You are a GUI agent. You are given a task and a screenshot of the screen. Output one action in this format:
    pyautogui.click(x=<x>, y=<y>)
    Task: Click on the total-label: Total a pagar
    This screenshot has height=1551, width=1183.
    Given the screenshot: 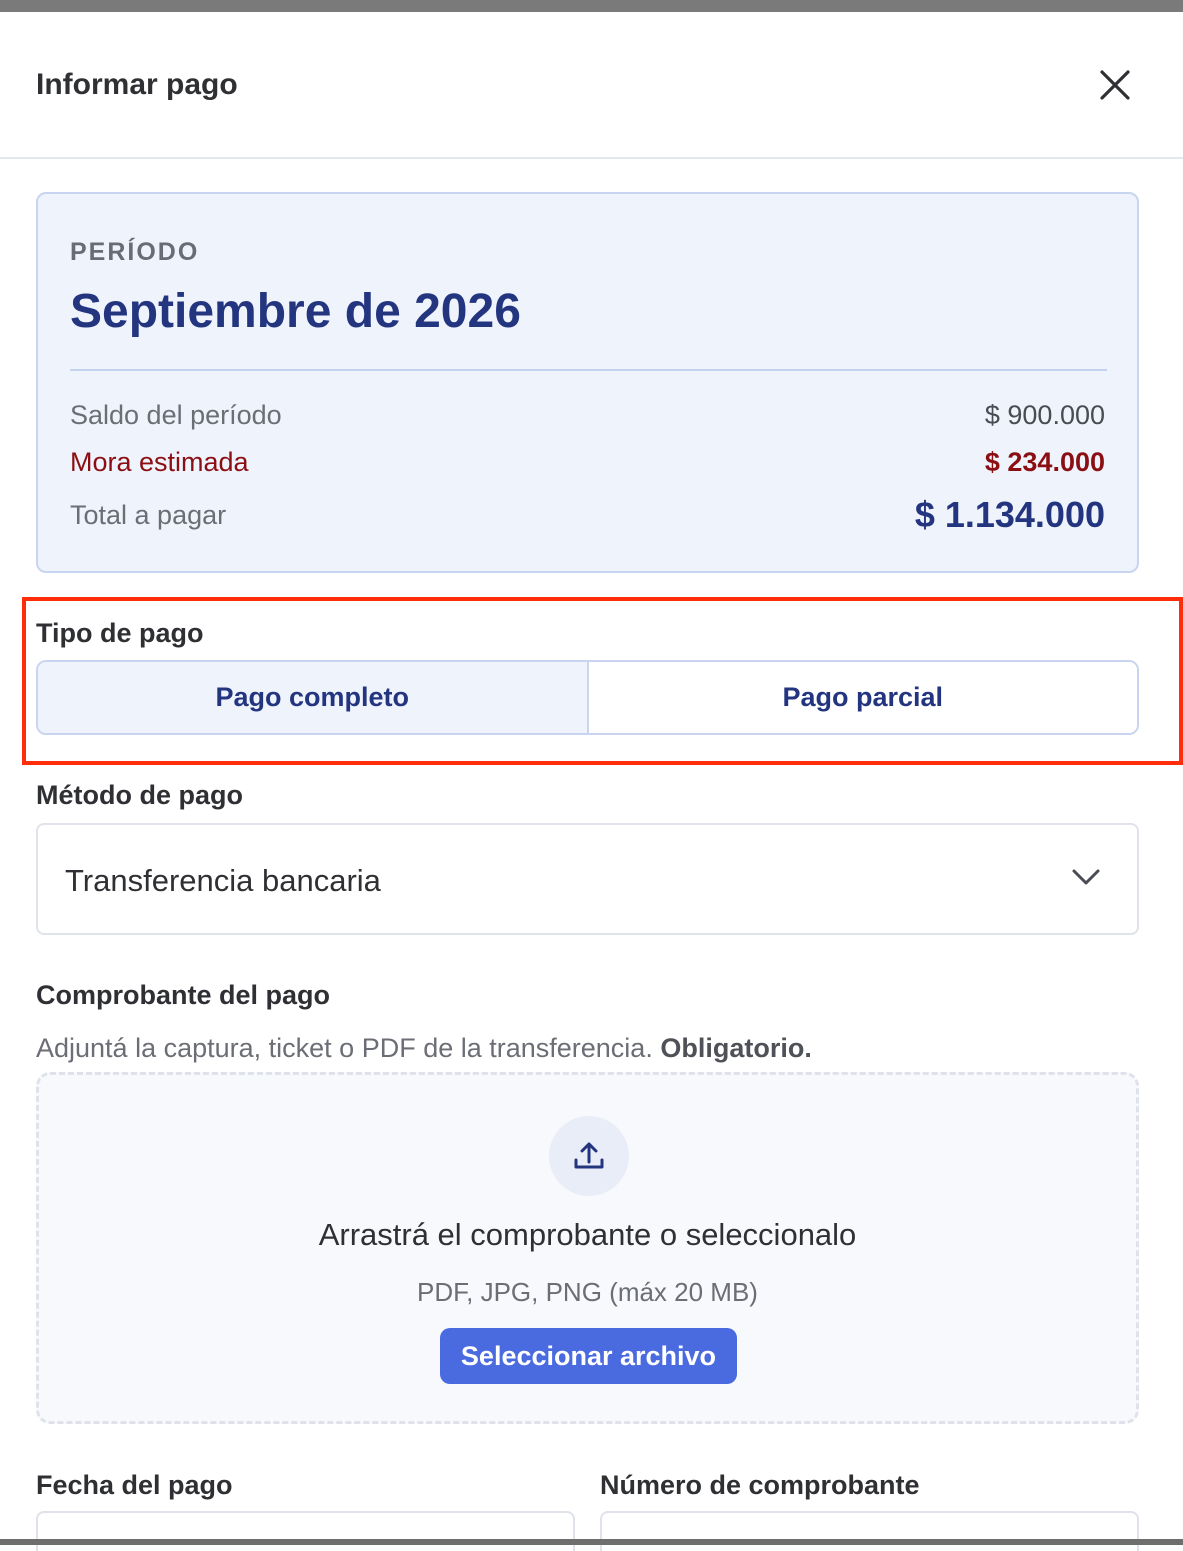 What is the action you would take?
    pyautogui.click(x=148, y=515)
    